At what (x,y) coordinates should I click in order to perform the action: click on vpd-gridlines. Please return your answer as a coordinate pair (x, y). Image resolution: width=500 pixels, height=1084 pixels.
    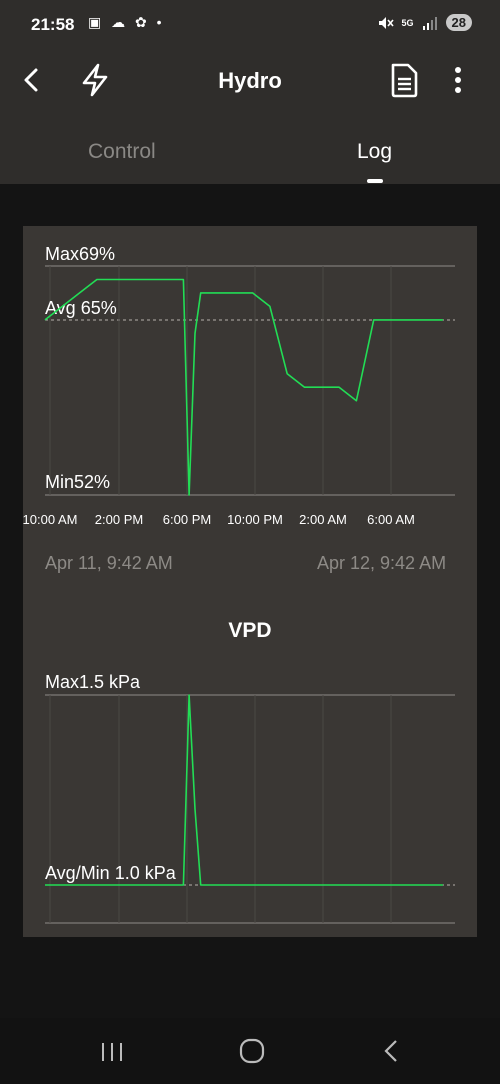
    Looking at the image, I should click on (220, 809).